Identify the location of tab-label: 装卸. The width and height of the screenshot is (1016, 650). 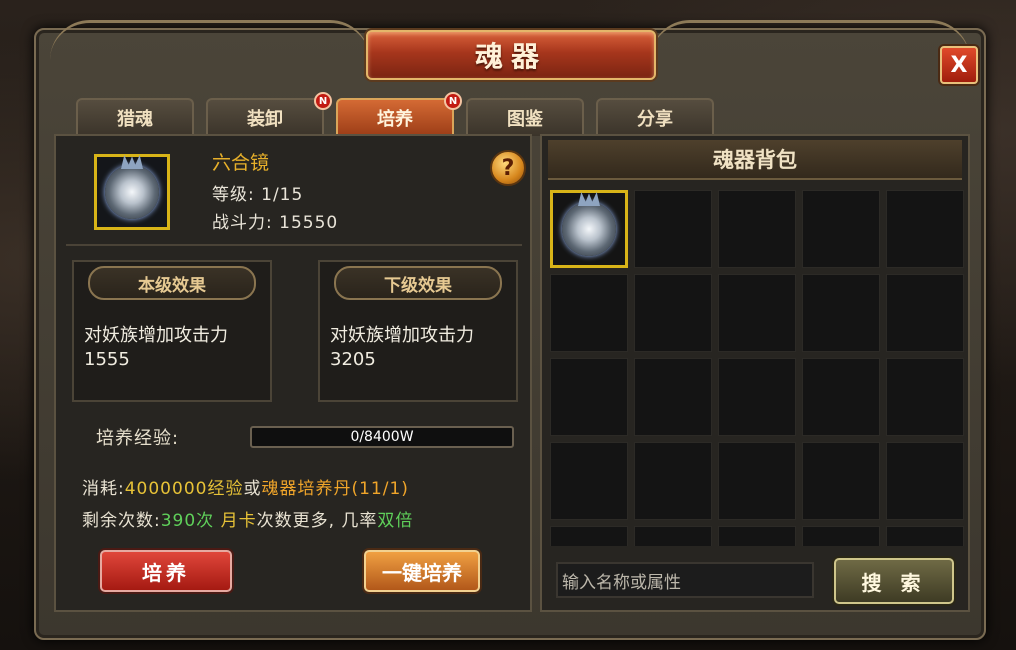
(265, 119).